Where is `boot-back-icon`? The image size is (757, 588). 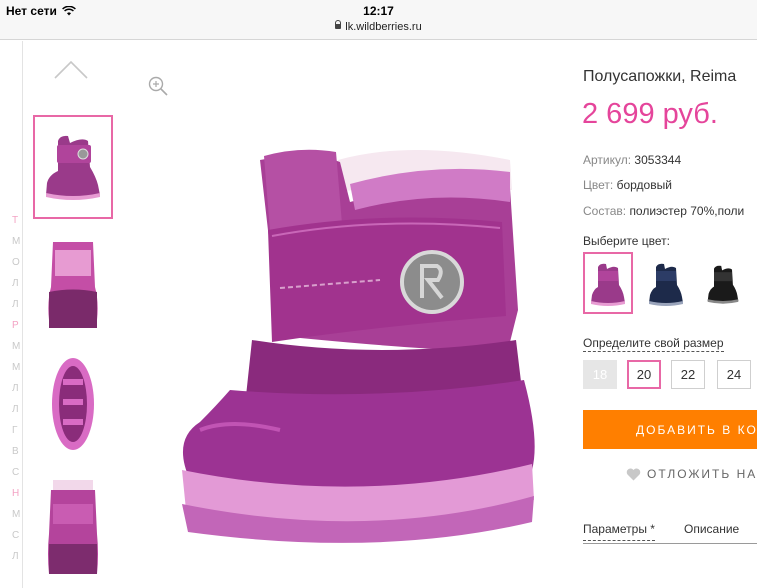
boot-back-icon is located at coordinates (73, 285).